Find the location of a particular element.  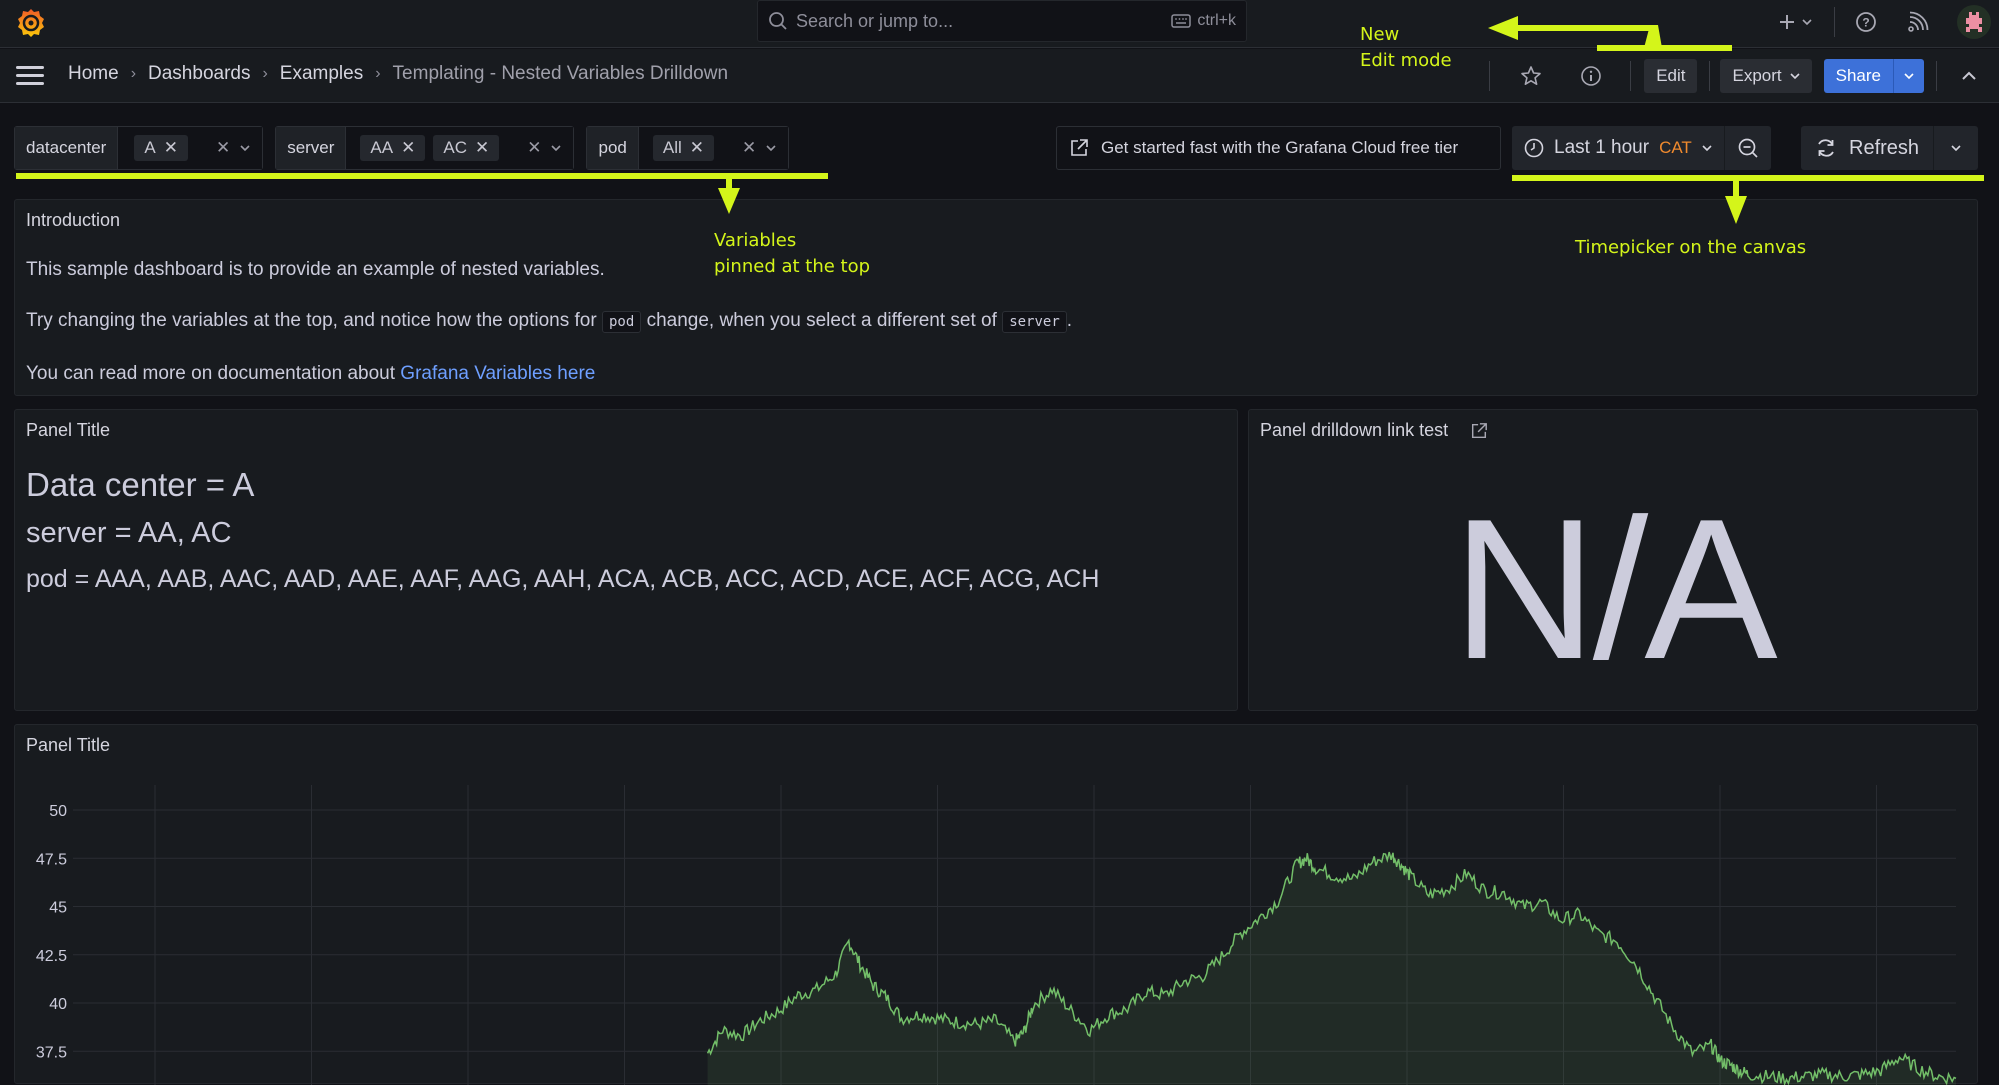

news-button is located at coordinates (1918, 22).